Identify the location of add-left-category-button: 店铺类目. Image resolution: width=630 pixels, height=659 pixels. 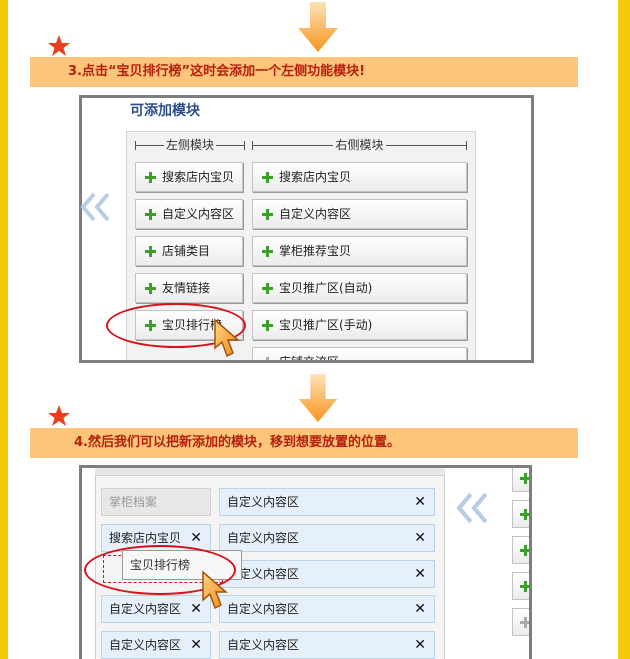
(189, 251).